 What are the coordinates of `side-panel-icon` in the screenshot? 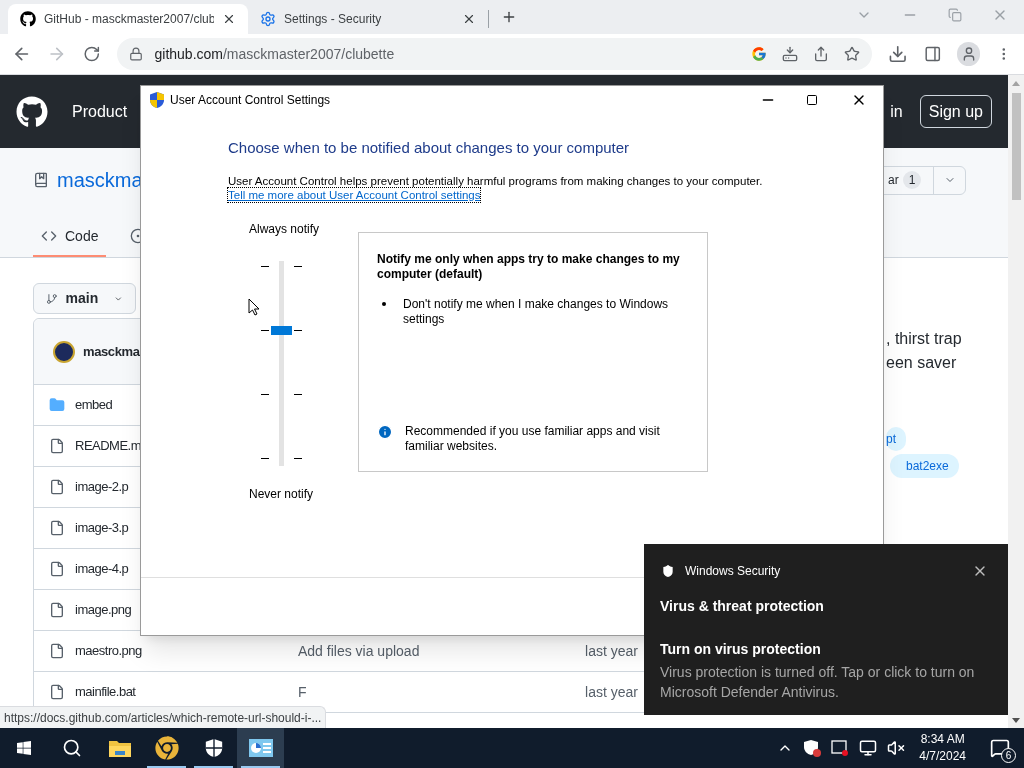 It's located at (932, 54).